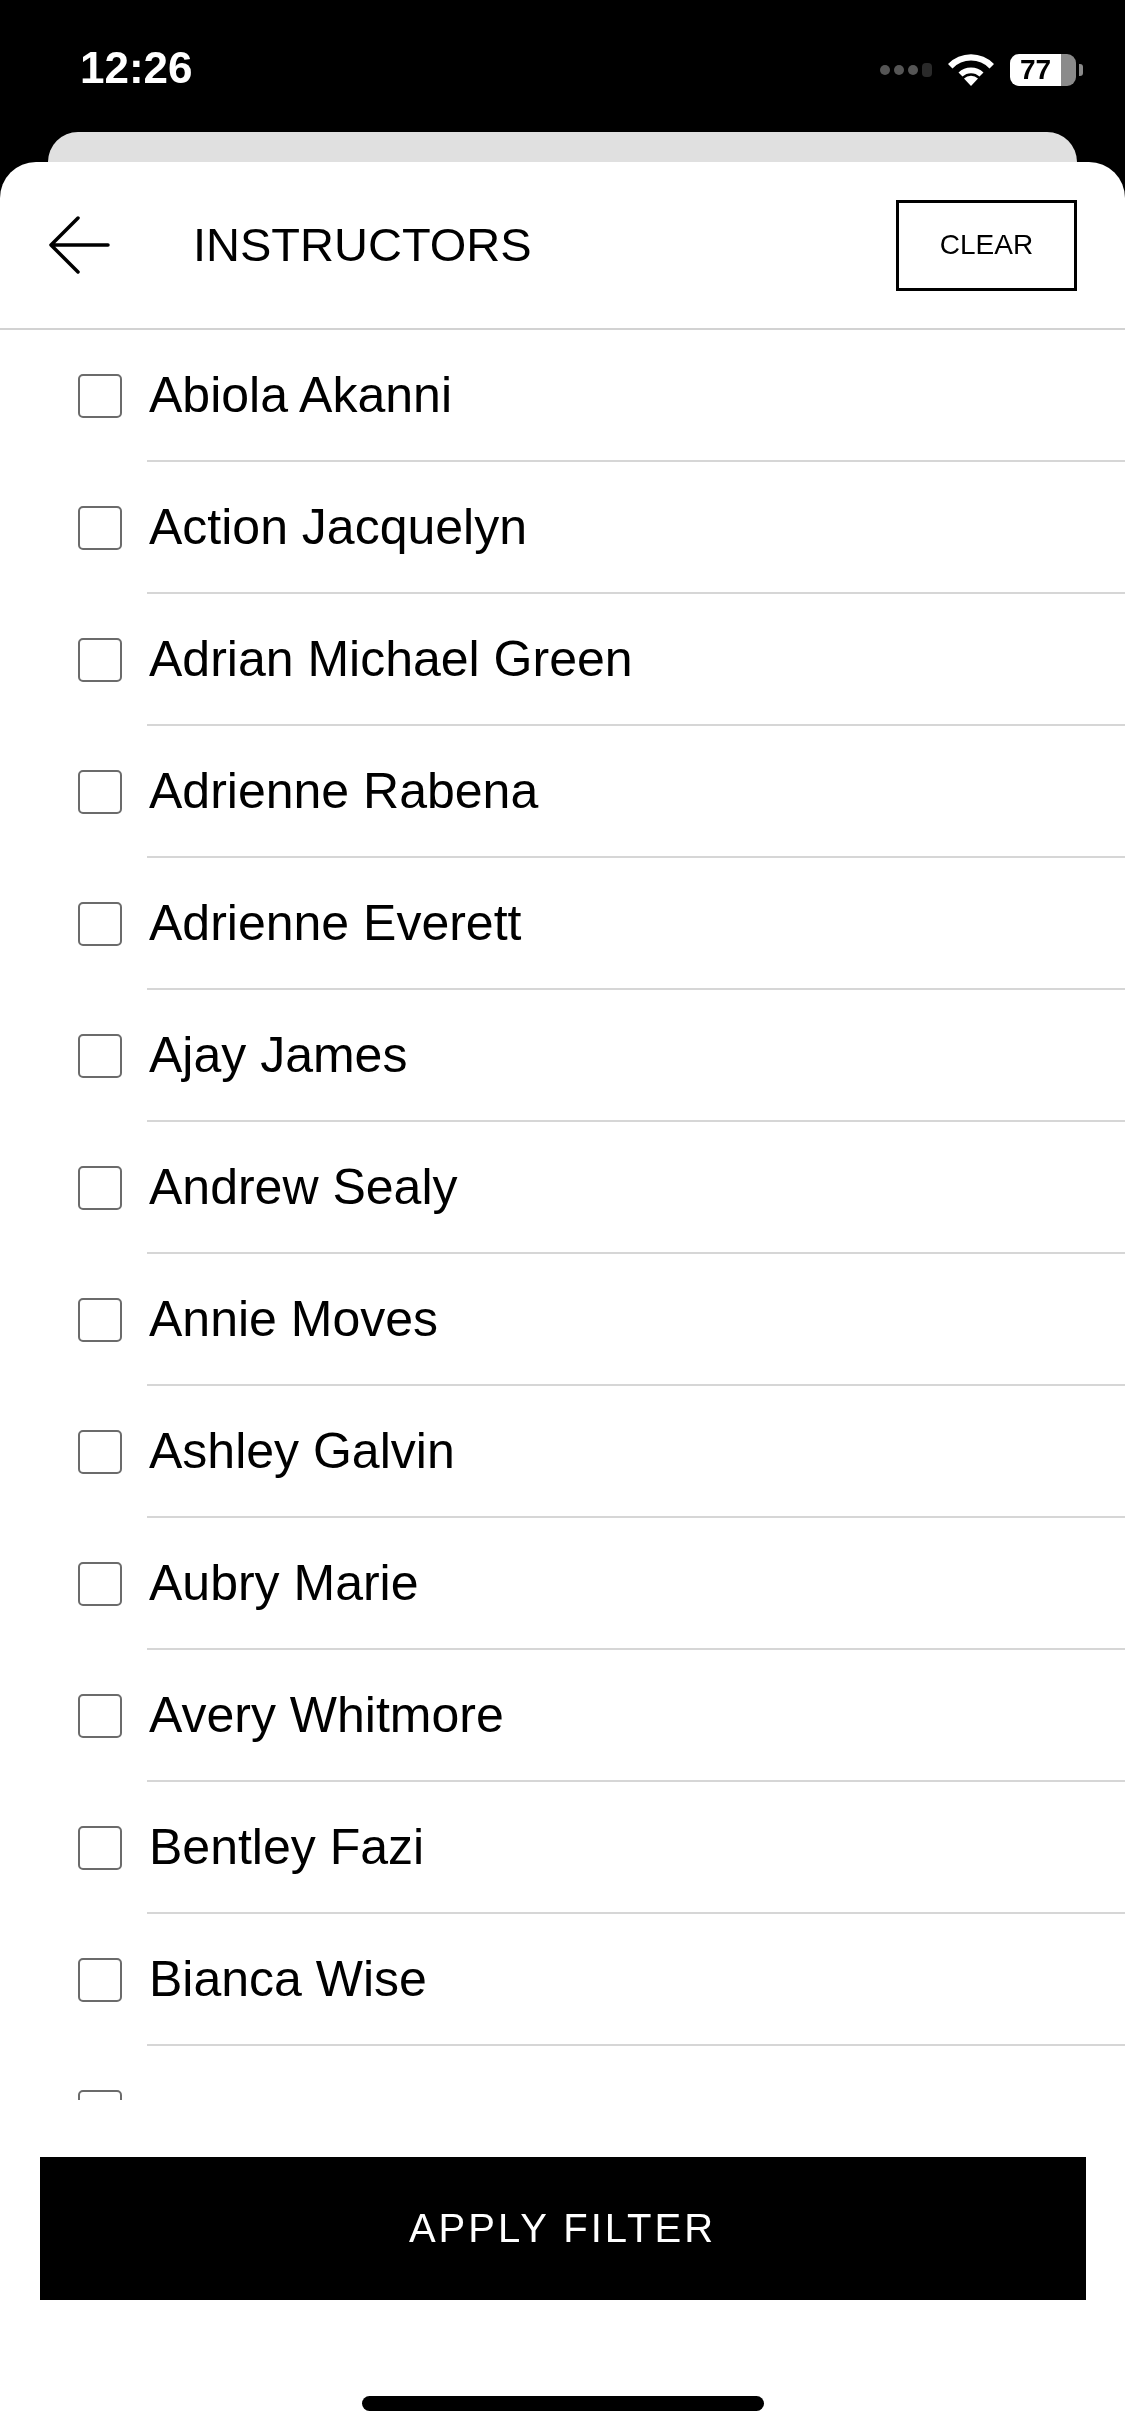  Describe the element at coordinates (344, 791) in the screenshot. I see `instructor-name: Adrienne Rabena` at that location.